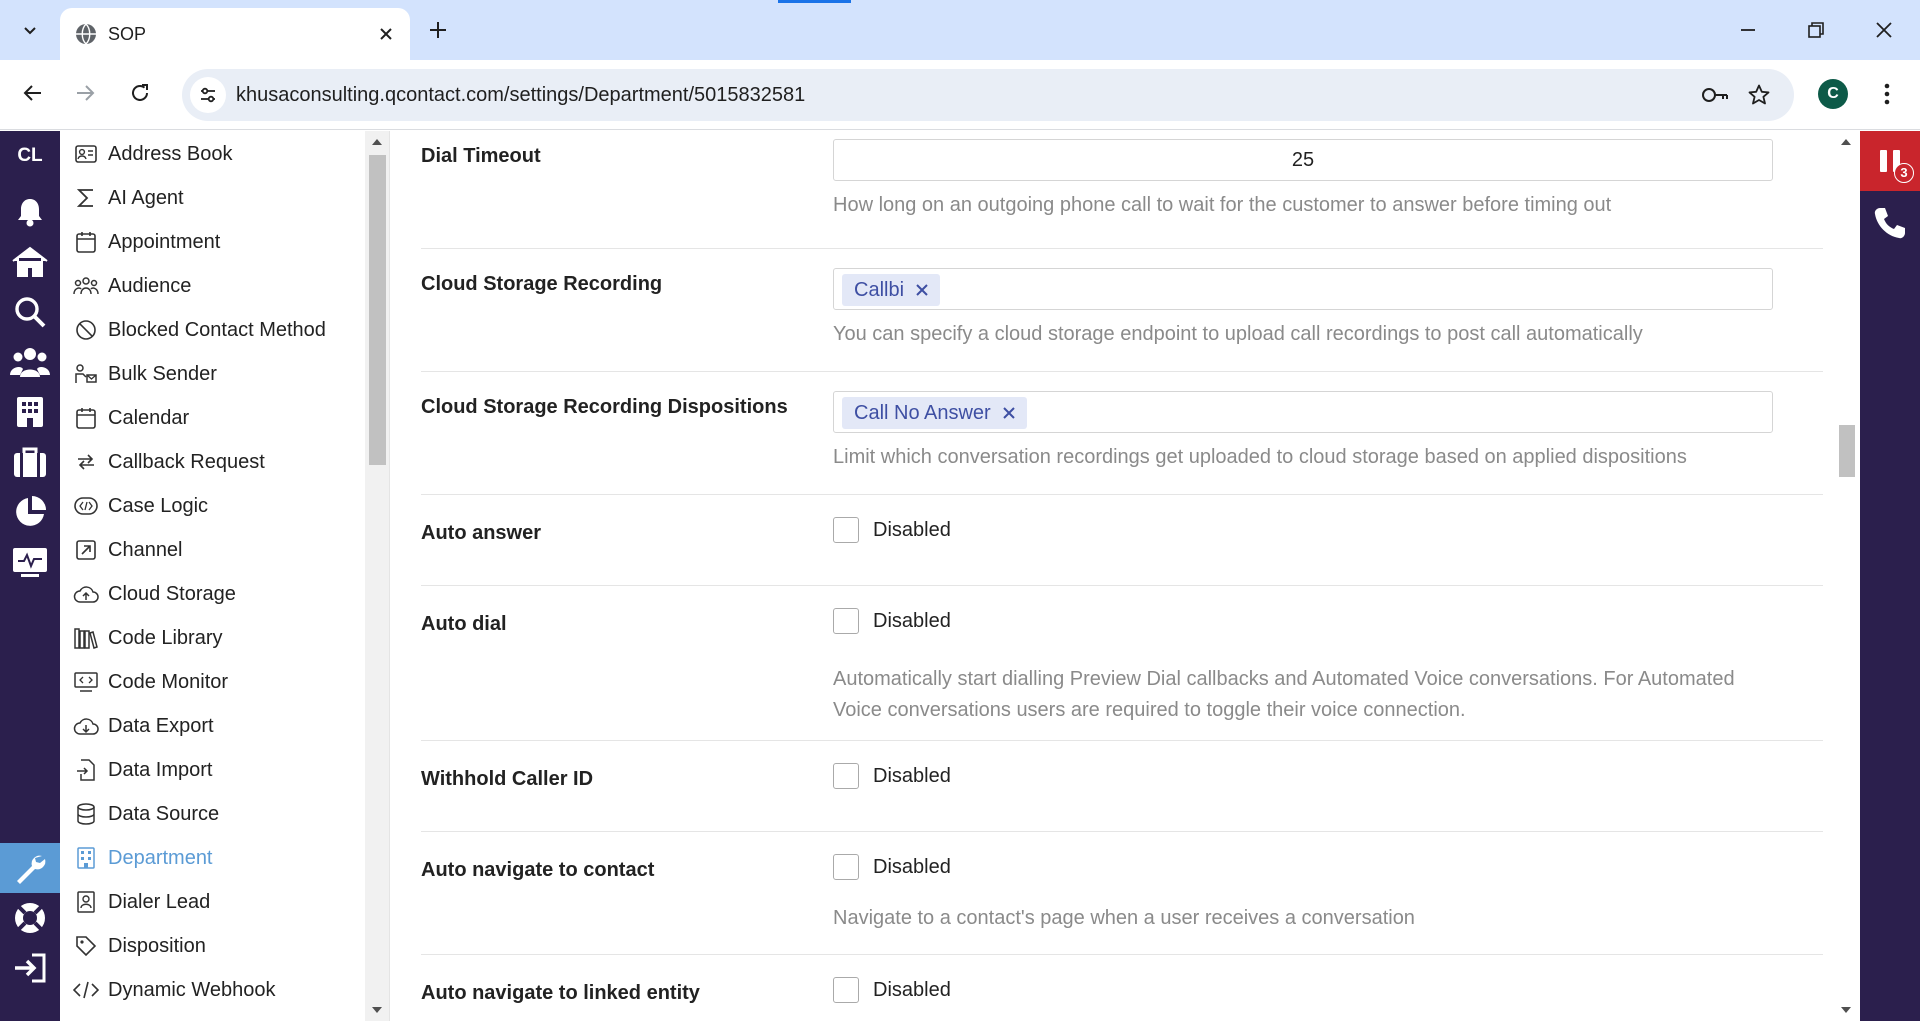 This screenshot has height=1021, width=1920. What do you see at coordinates (1890, 161) in the screenshot?
I see `pause-button` at bounding box center [1890, 161].